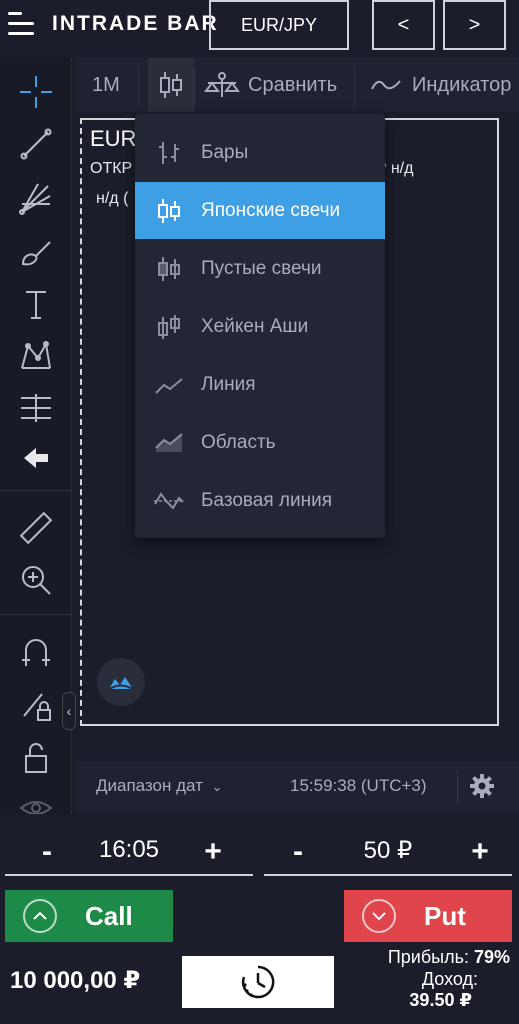  Describe the element at coordinates (491, 957) in the screenshot. I see `profit-value: 79%` at that location.